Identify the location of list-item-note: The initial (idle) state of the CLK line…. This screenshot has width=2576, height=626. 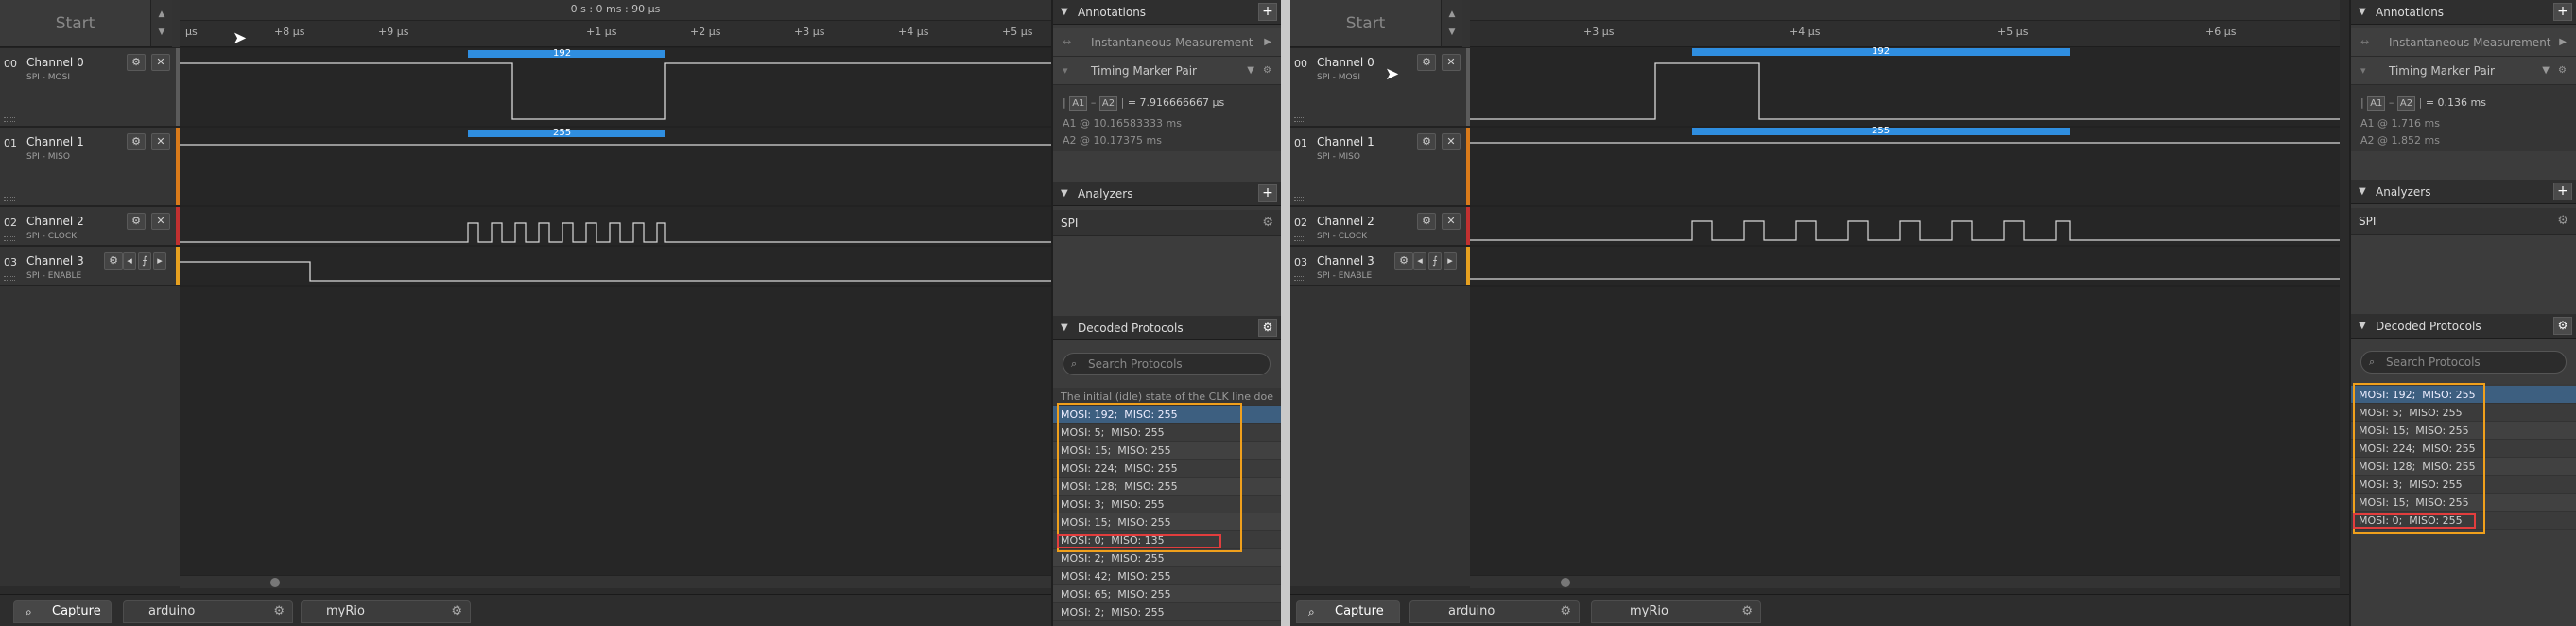
(1167, 397).